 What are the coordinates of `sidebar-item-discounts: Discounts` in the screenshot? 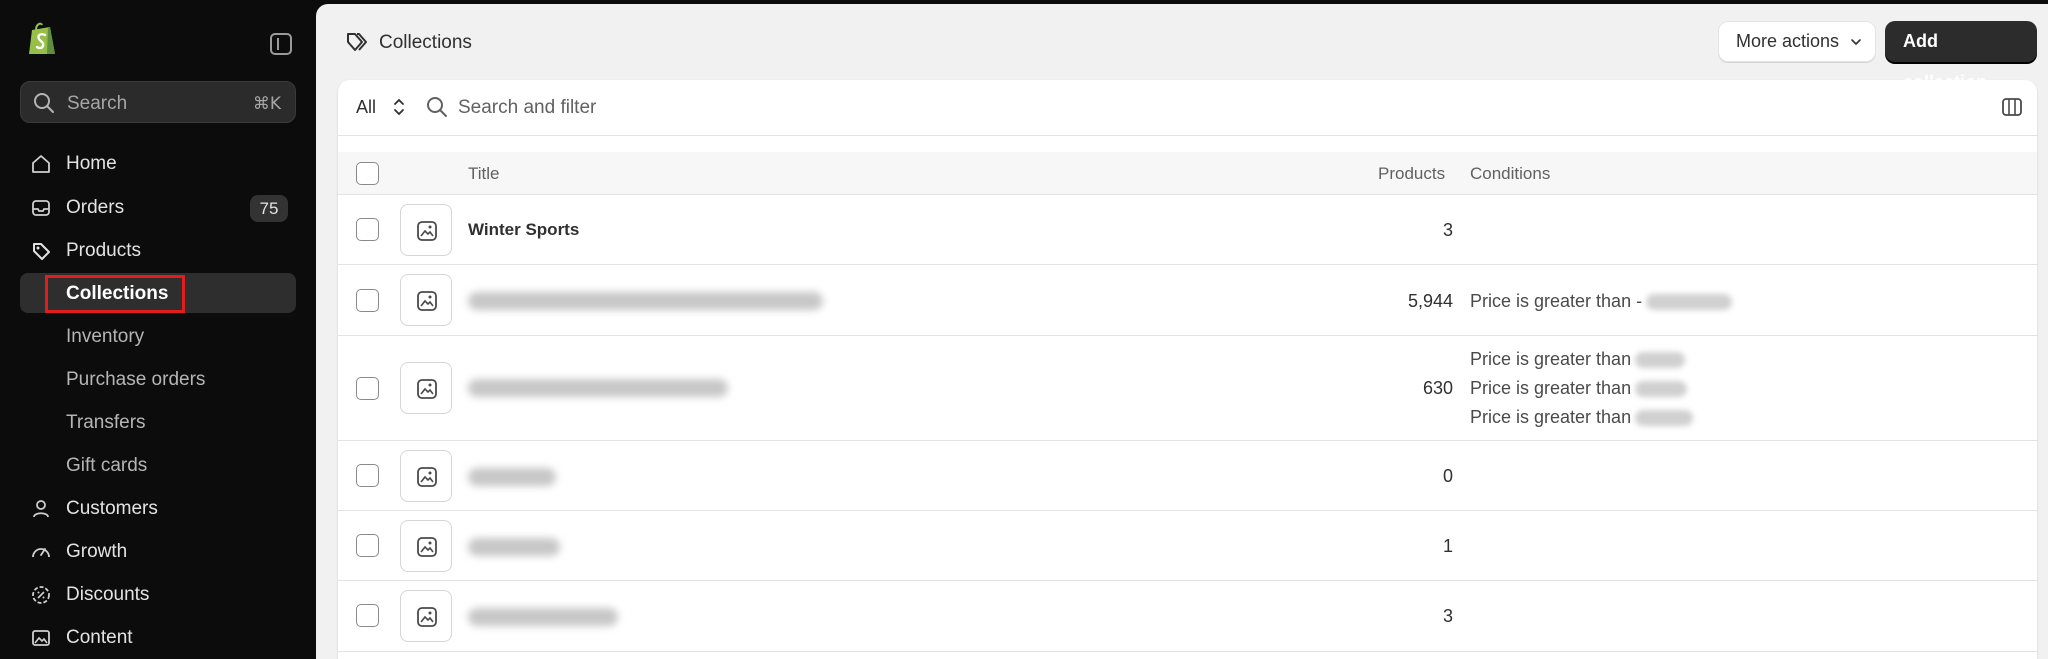 It's located at (158, 594).